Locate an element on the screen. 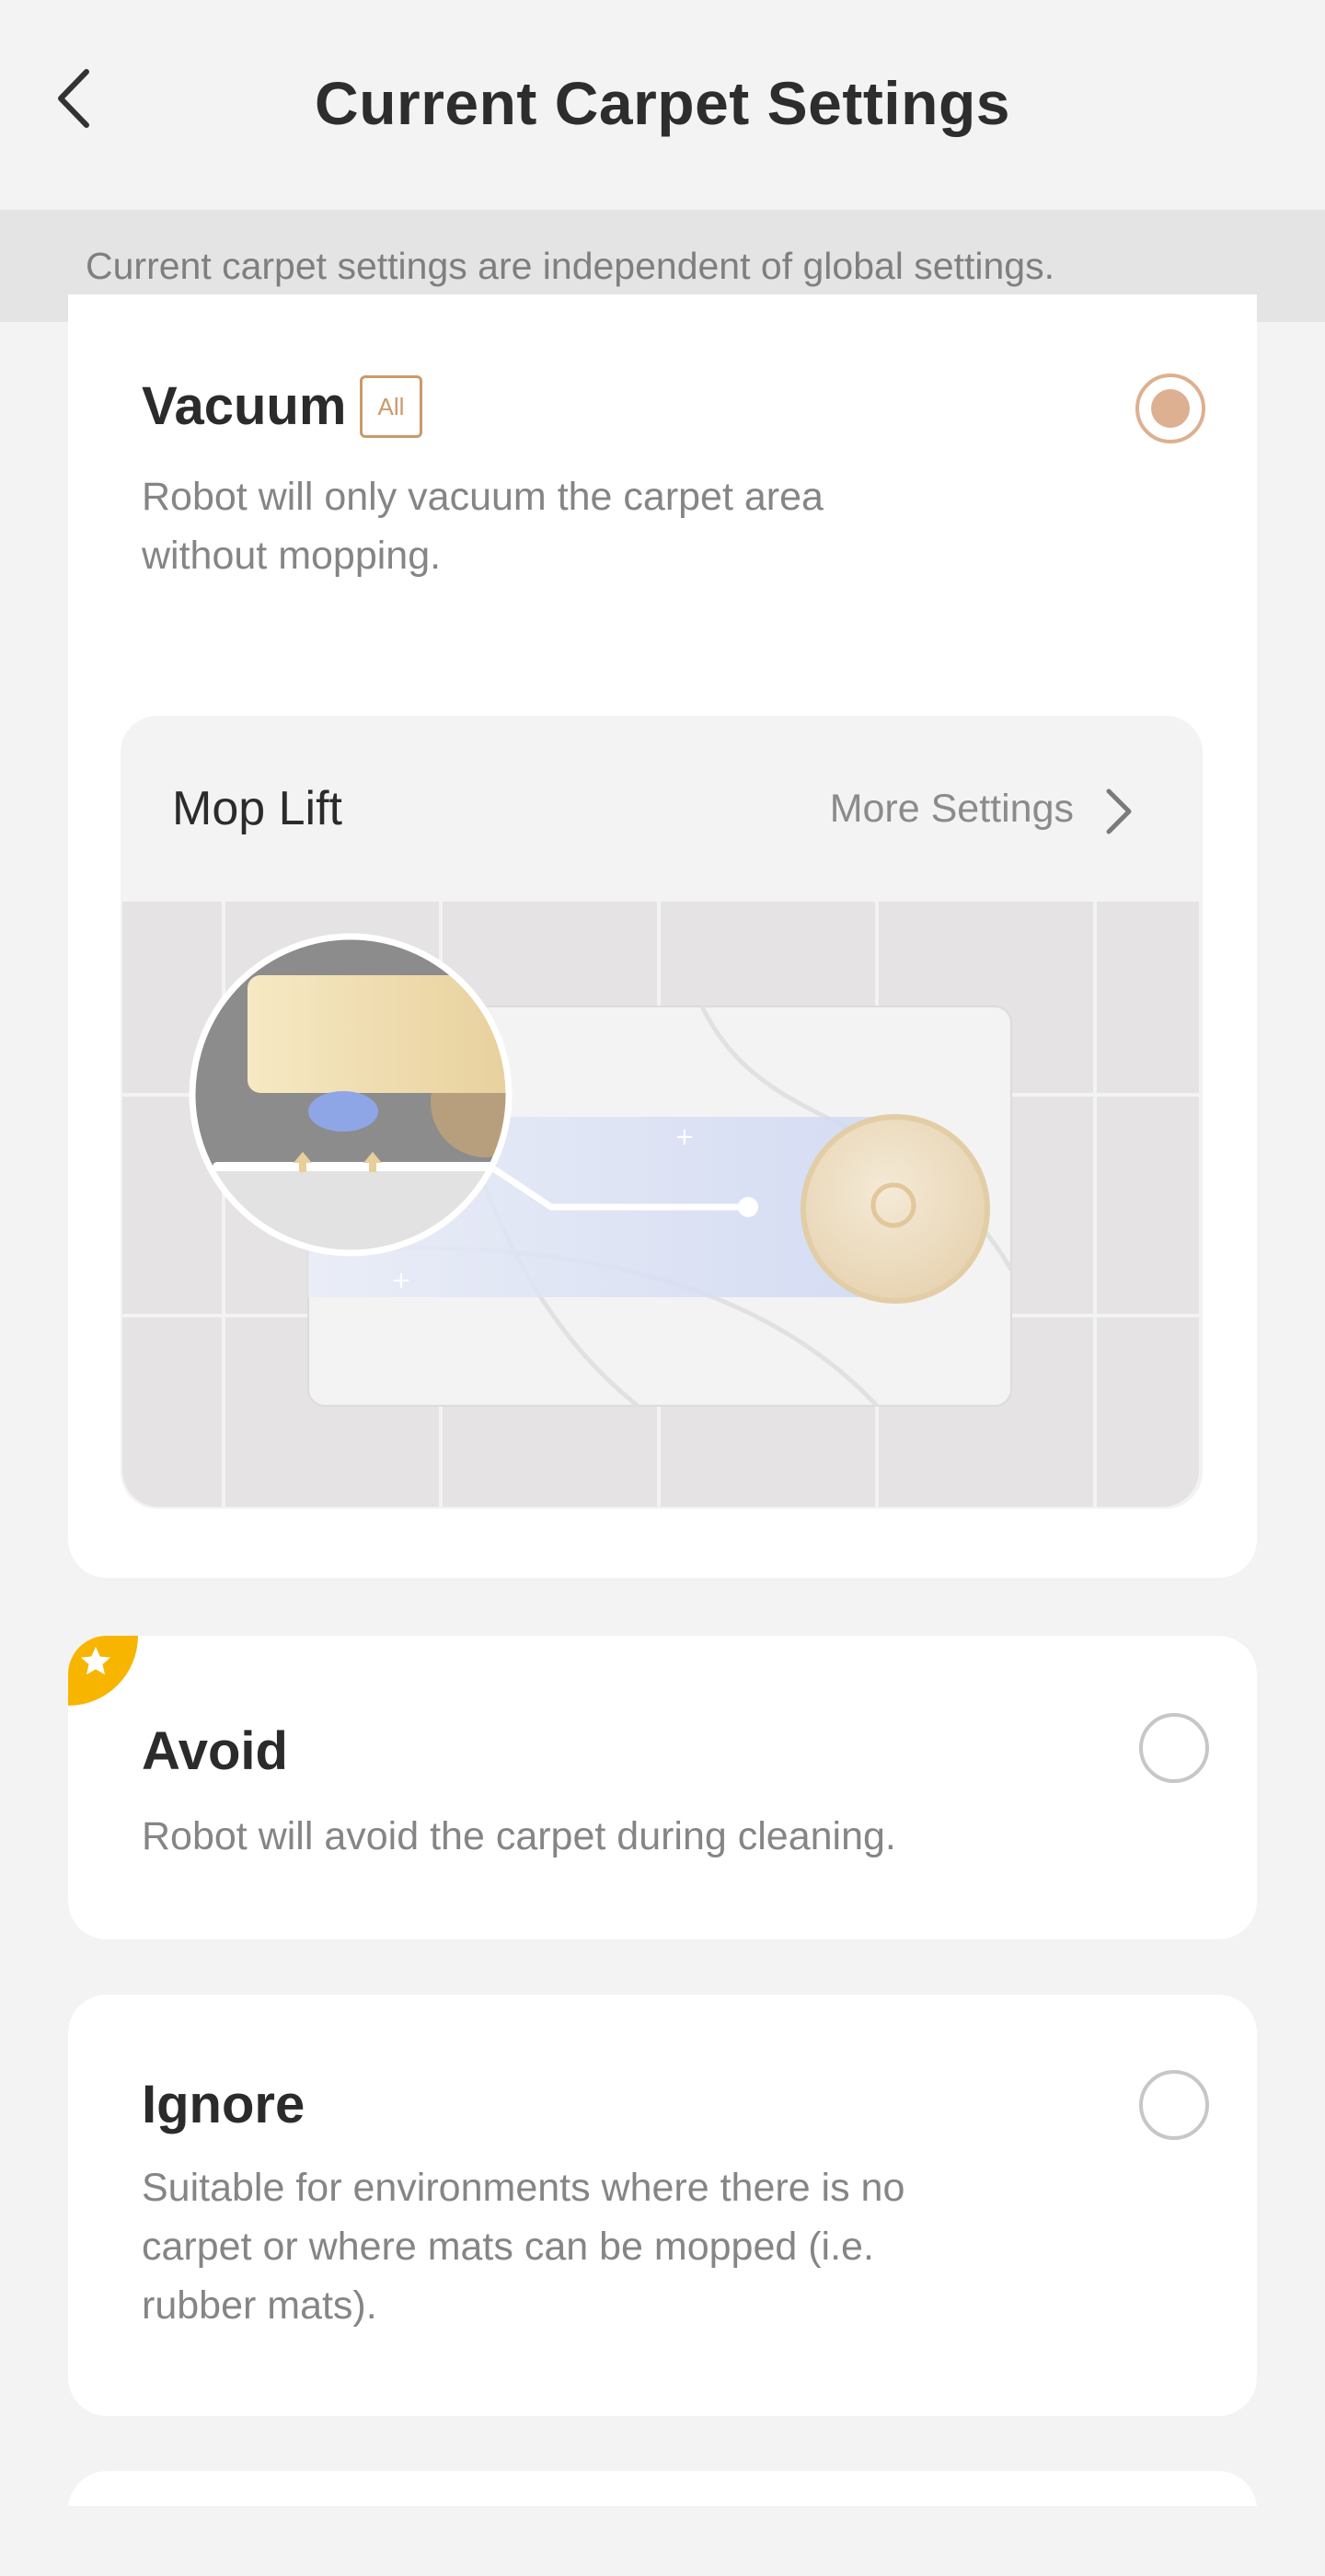  ignore-radio is located at coordinates (1174, 2105).